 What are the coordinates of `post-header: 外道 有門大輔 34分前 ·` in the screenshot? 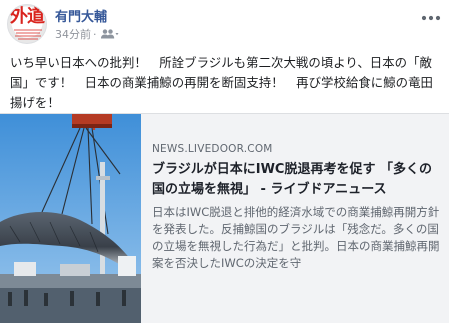 It's located at (224, 23).